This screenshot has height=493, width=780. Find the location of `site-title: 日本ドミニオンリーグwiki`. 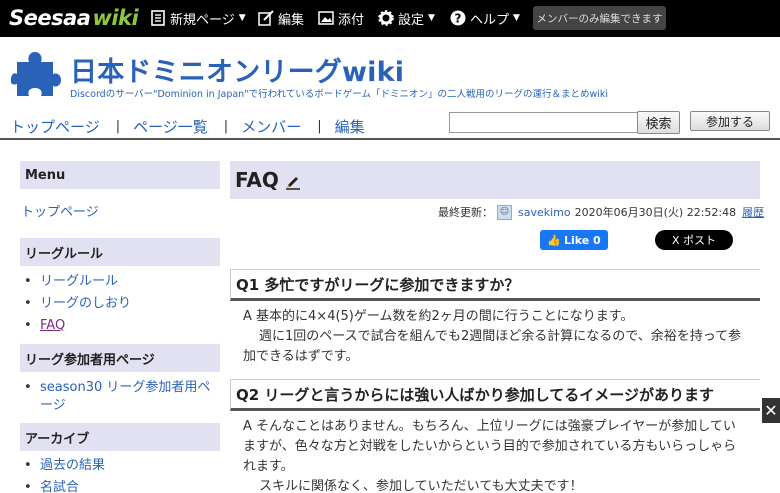

site-title: 日本ドミニオンリーグwiki is located at coordinates (237, 69).